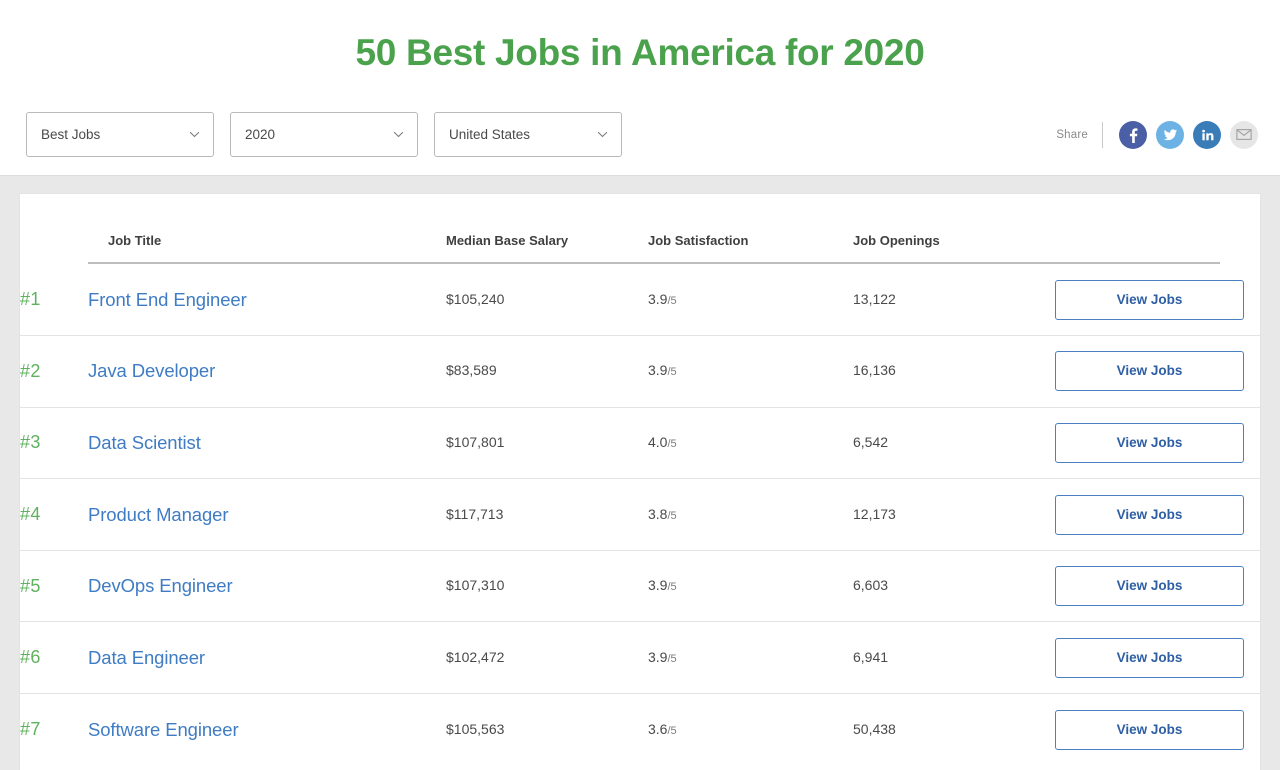 This screenshot has height=770, width=1280. I want to click on cell-job-title: Front End Engineer, so click(267, 300).